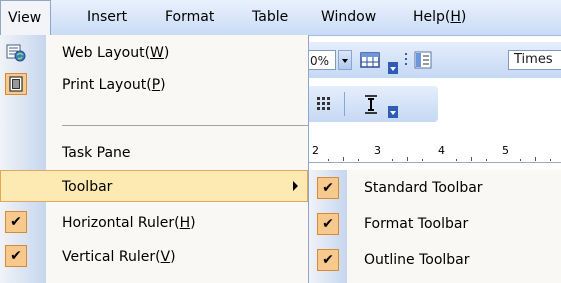 This screenshot has width=561, height=283. Describe the element at coordinates (189, 17) in the screenshot. I see `menu-format: Format` at that location.